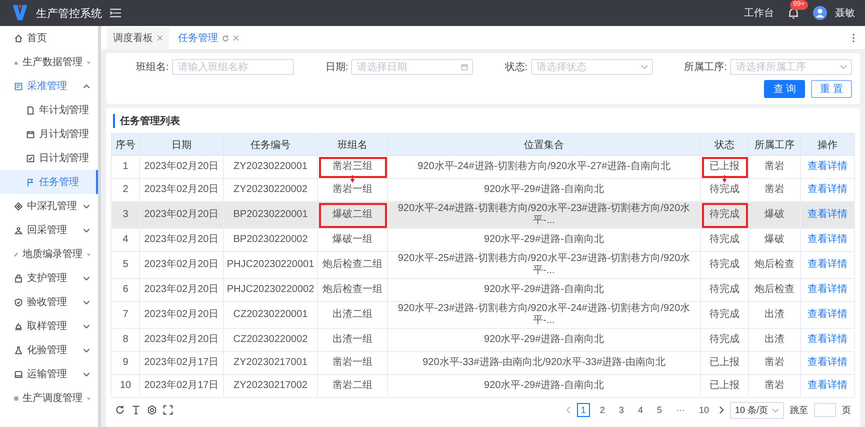 This screenshot has height=427, width=865. What do you see at coordinates (182, 363) in the screenshot?
I see `table-cell: 2023年02月17日` at bounding box center [182, 363].